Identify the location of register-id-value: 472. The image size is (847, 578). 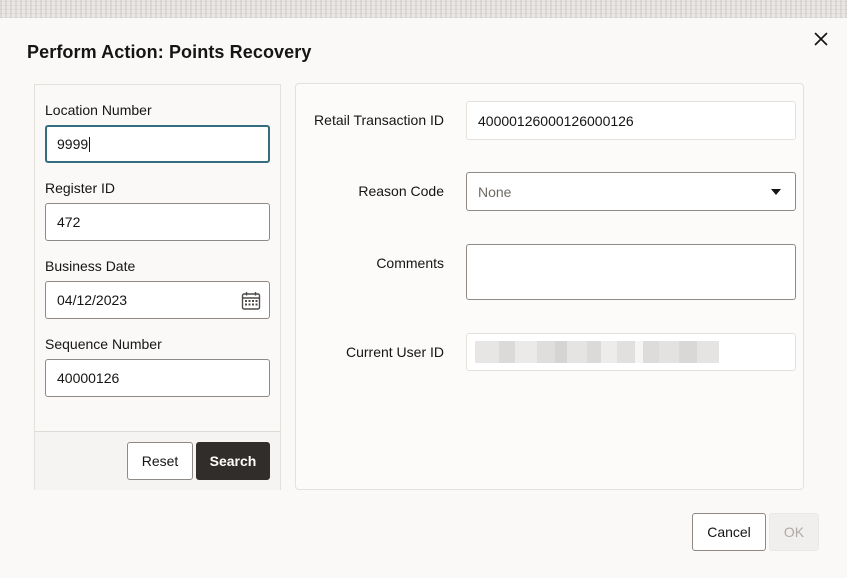
(69, 222).